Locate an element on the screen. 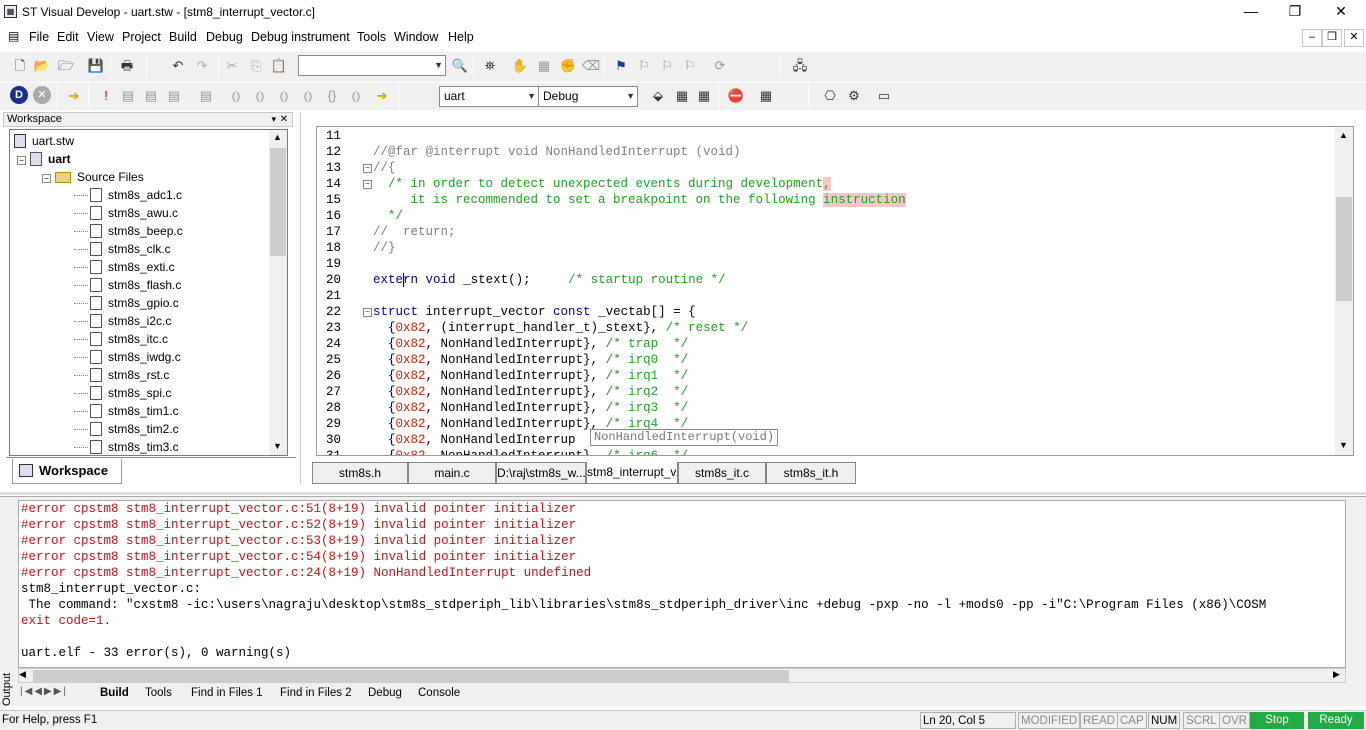 Image resolution: width=1366 pixels, height=730 pixels. menu-debug: Debug is located at coordinates (224, 37).